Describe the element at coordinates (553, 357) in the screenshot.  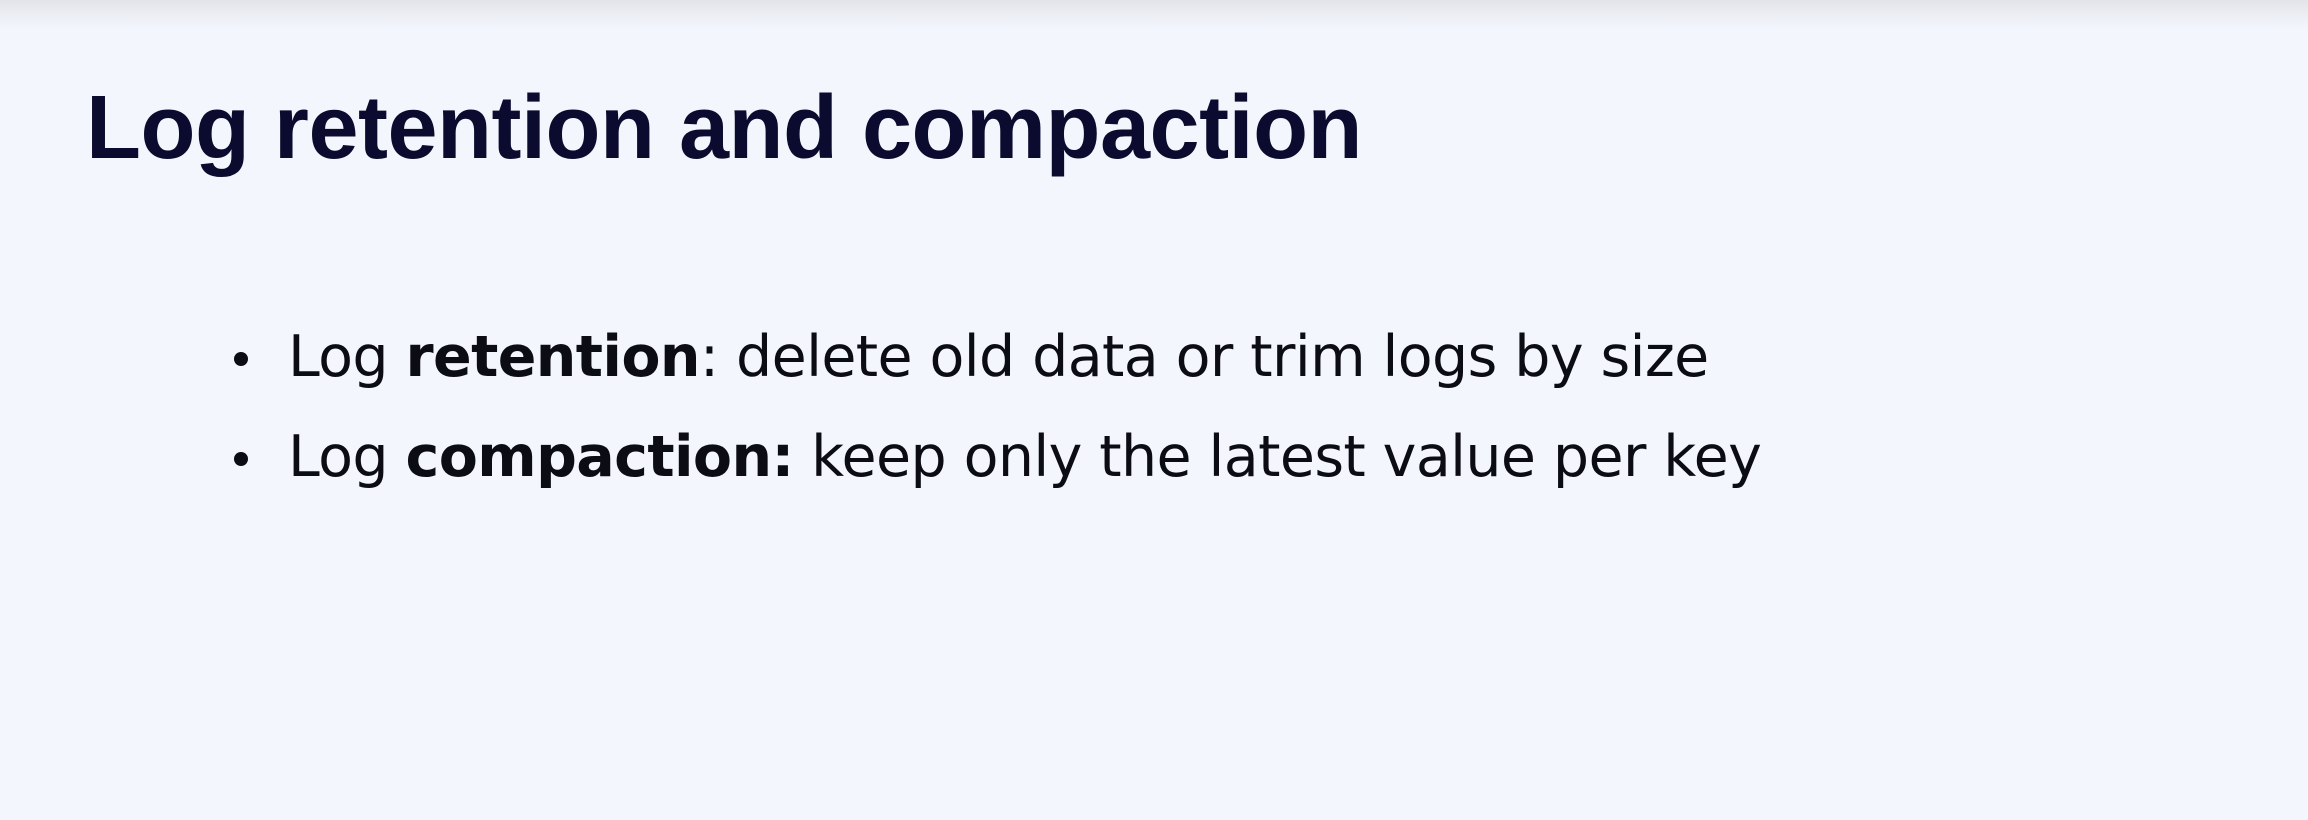
I see `bullet-term: retention` at that location.